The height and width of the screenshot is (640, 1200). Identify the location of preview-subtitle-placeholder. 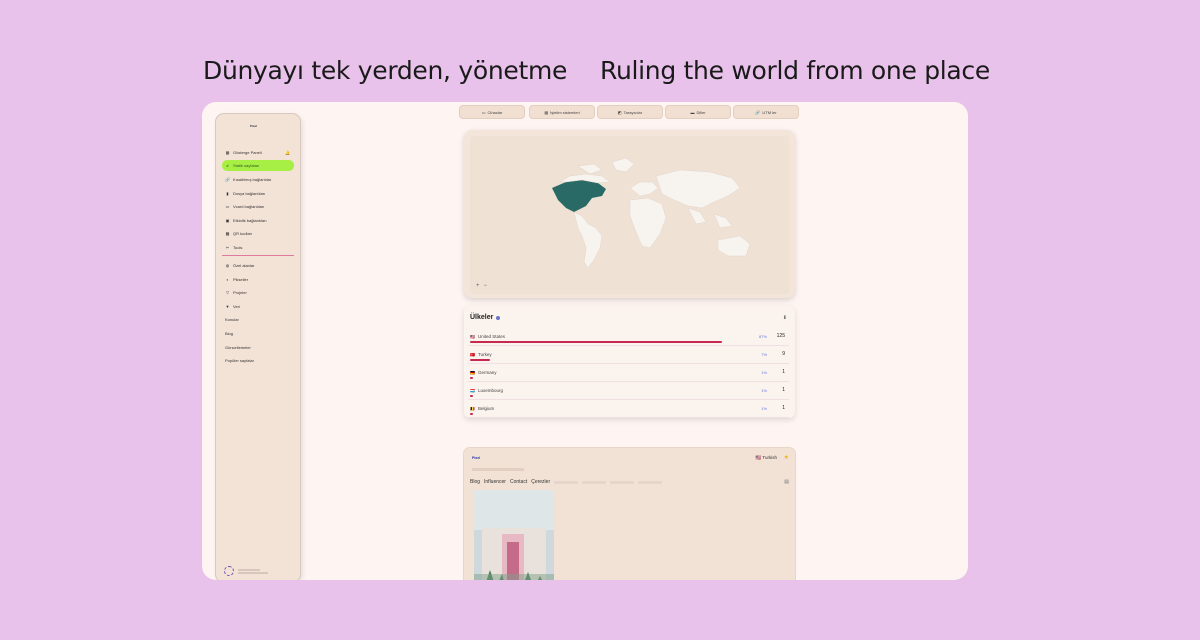
(498, 469).